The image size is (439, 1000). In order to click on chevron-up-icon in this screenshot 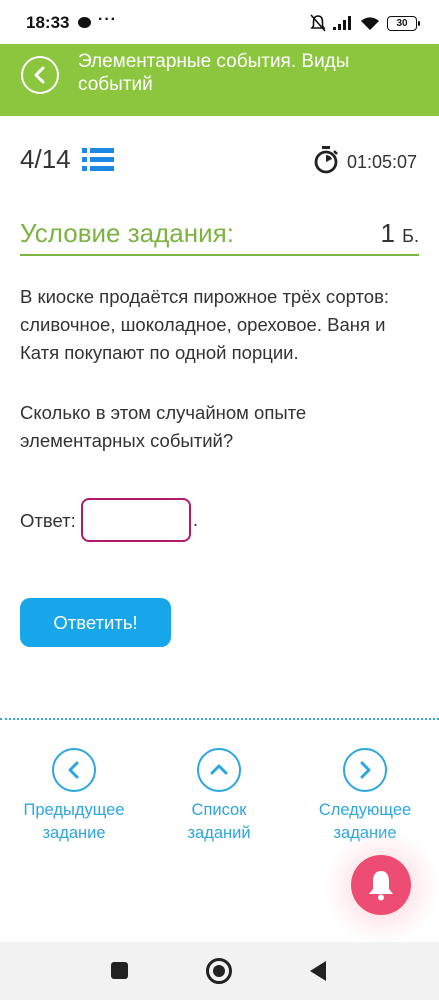, I will do `click(219, 769)`.